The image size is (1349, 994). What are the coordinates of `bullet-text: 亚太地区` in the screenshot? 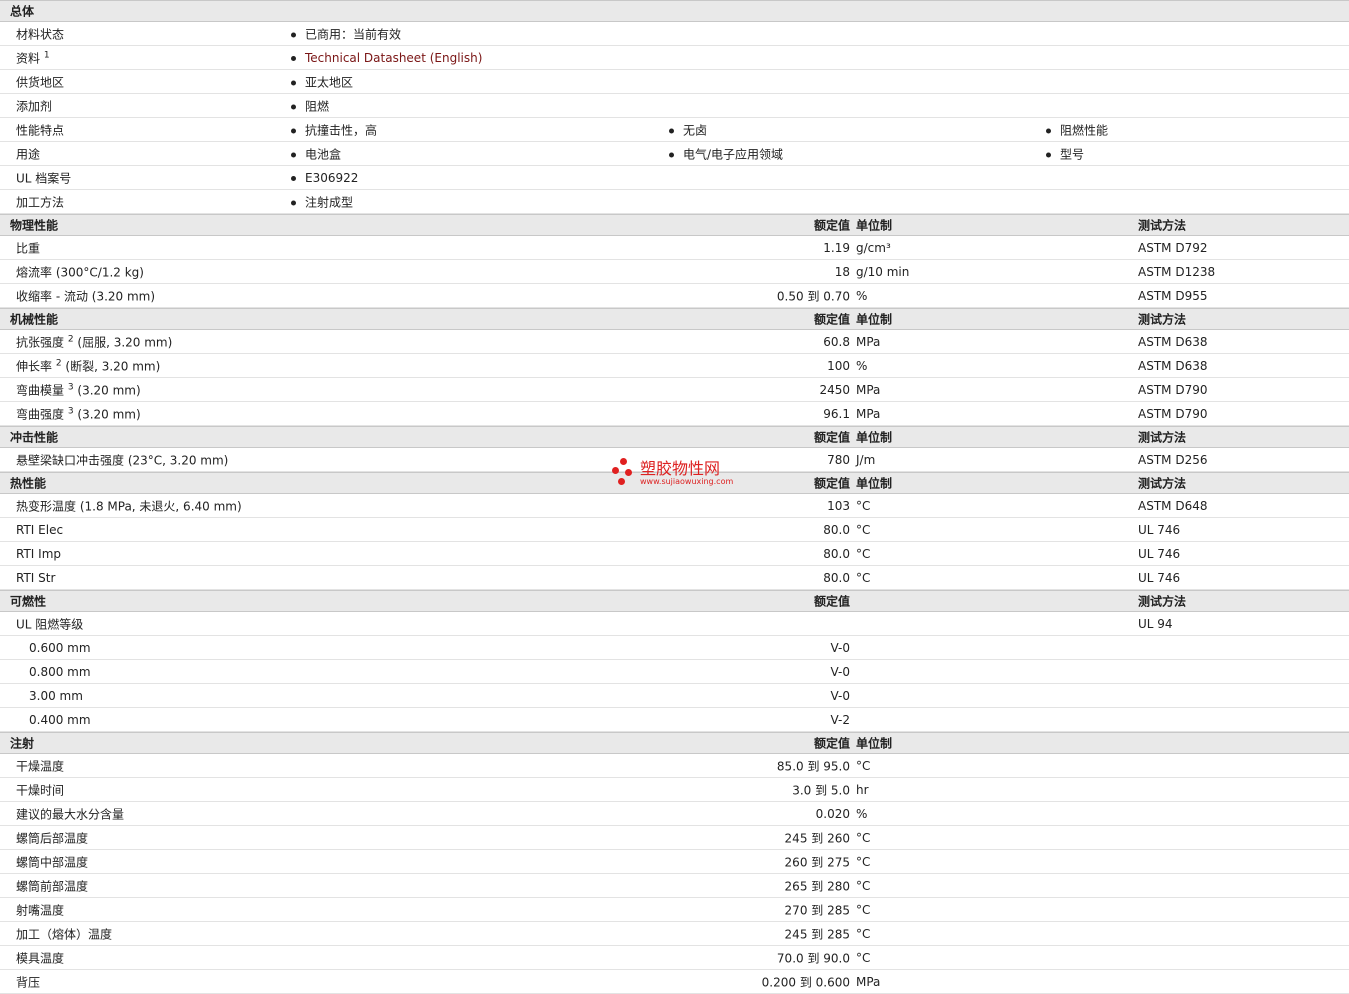 It's located at (329, 82).